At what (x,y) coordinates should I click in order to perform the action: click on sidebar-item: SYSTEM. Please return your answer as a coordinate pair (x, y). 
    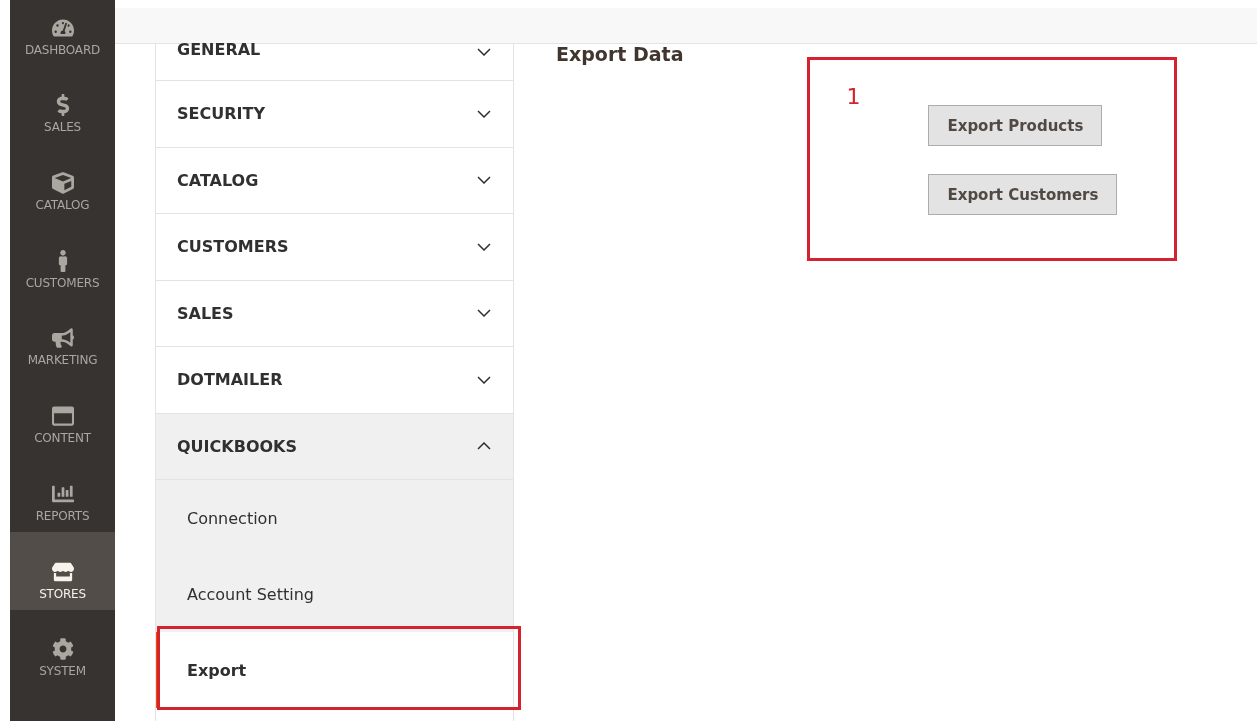
    Looking at the image, I should click on (62, 648).